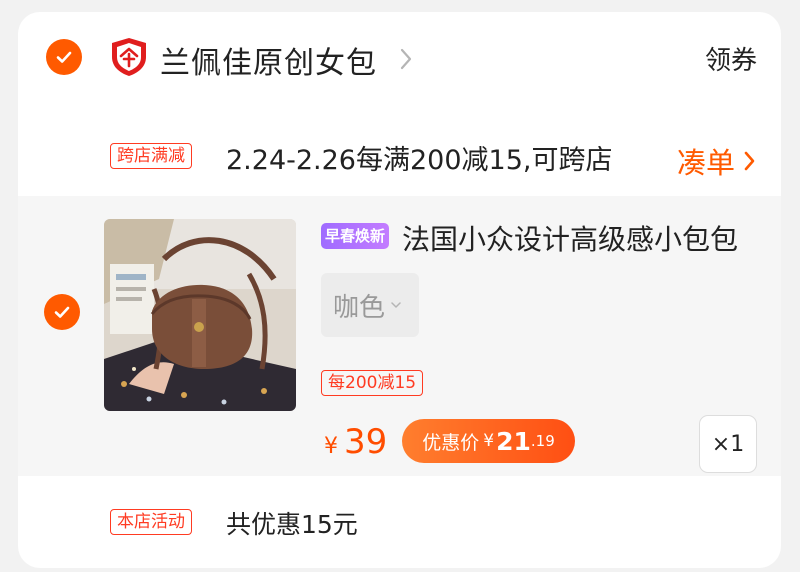  I want to click on price-value: 39, so click(366, 442).